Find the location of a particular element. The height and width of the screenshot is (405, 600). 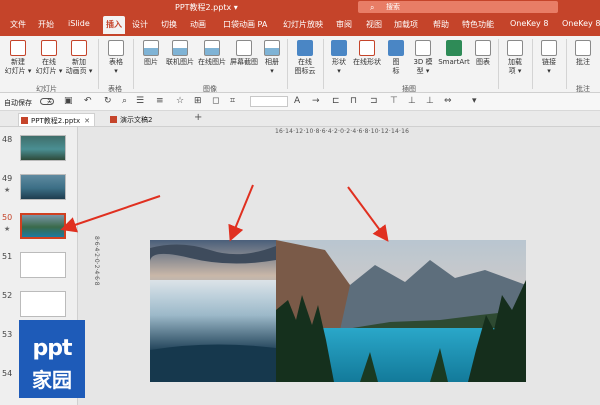

doc-tab-presentation2: 演示文稿2 is located at coordinates (132, 119).